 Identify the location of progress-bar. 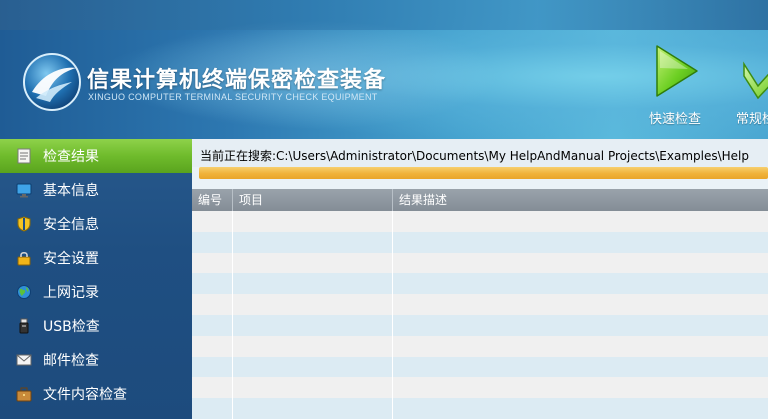
(483, 173).